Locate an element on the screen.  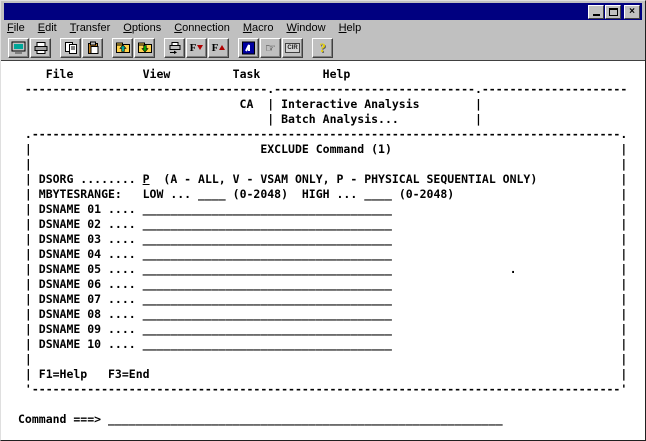
paste-button is located at coordinates (92, 47).